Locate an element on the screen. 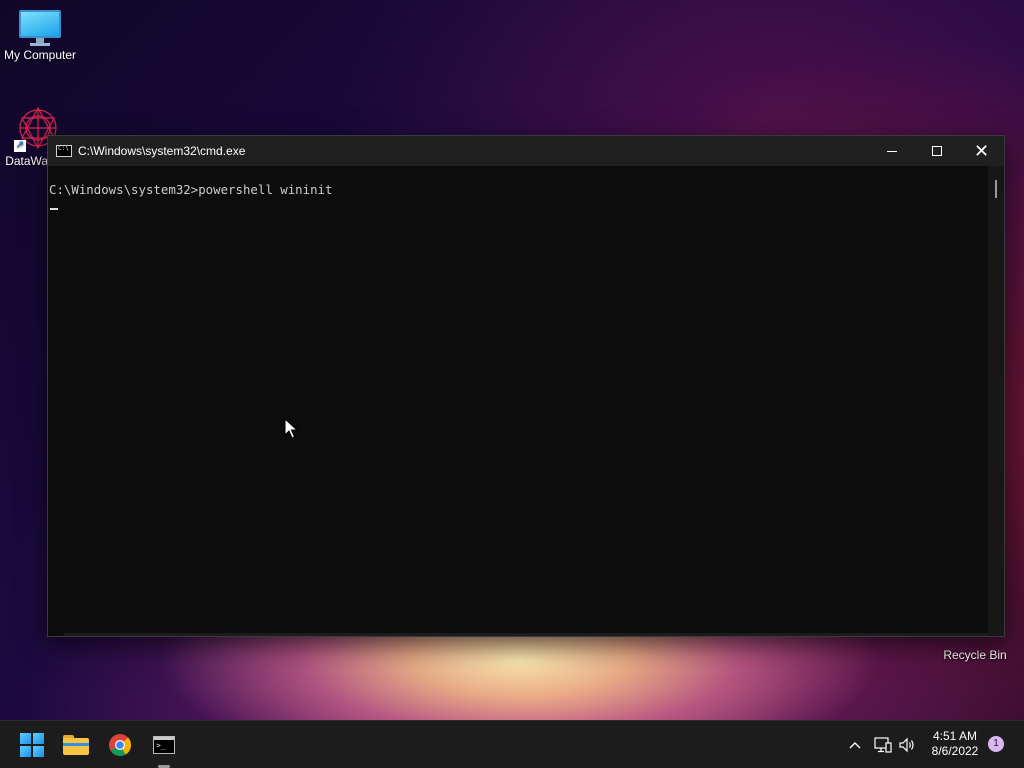 The image size is (1024, 768). chrome-icon is located at coordinates (120, 745).